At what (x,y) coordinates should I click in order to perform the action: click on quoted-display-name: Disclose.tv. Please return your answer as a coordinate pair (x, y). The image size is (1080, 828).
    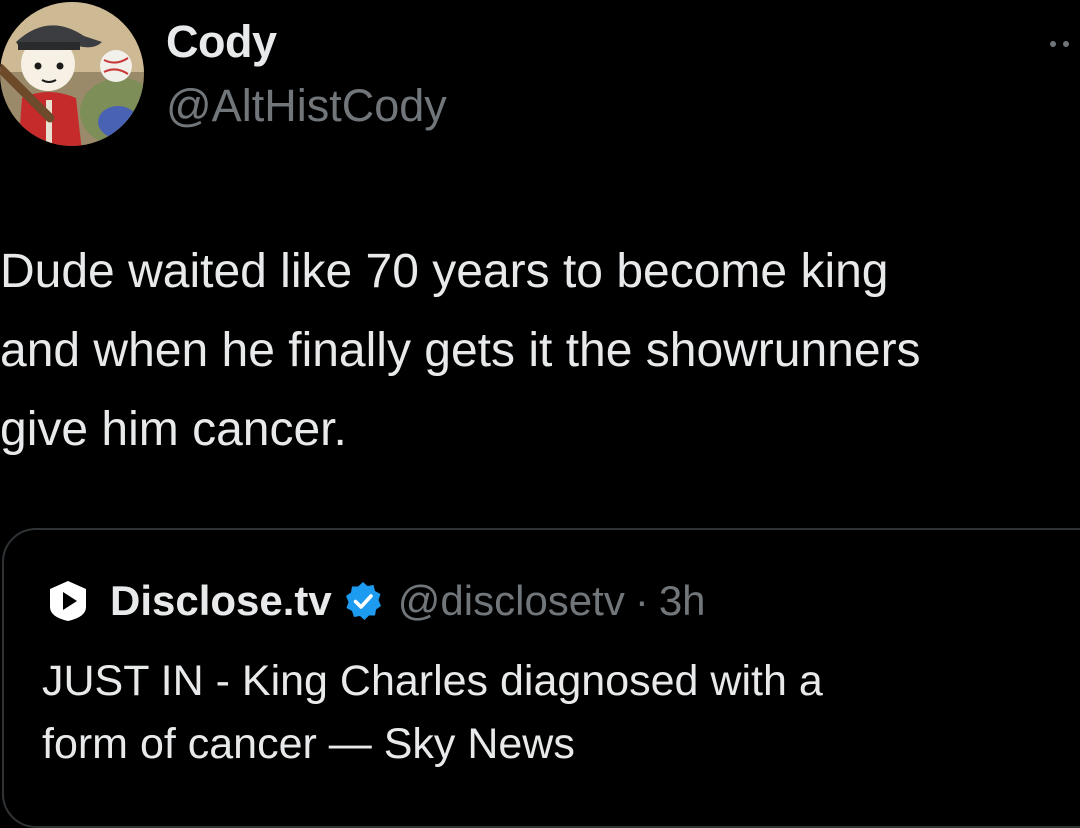
    Looking at the image, I should click on (221, 601).